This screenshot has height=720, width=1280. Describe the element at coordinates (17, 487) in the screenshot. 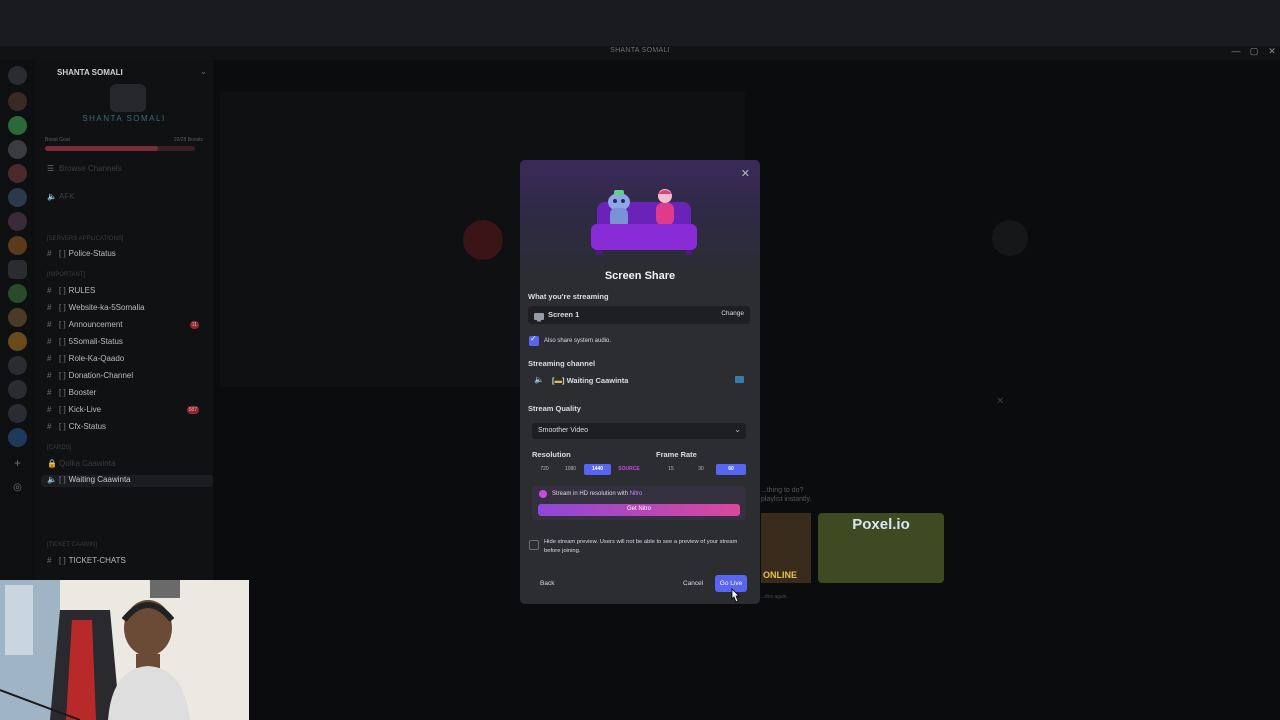

I see `explore-icon: ◎` at that location.